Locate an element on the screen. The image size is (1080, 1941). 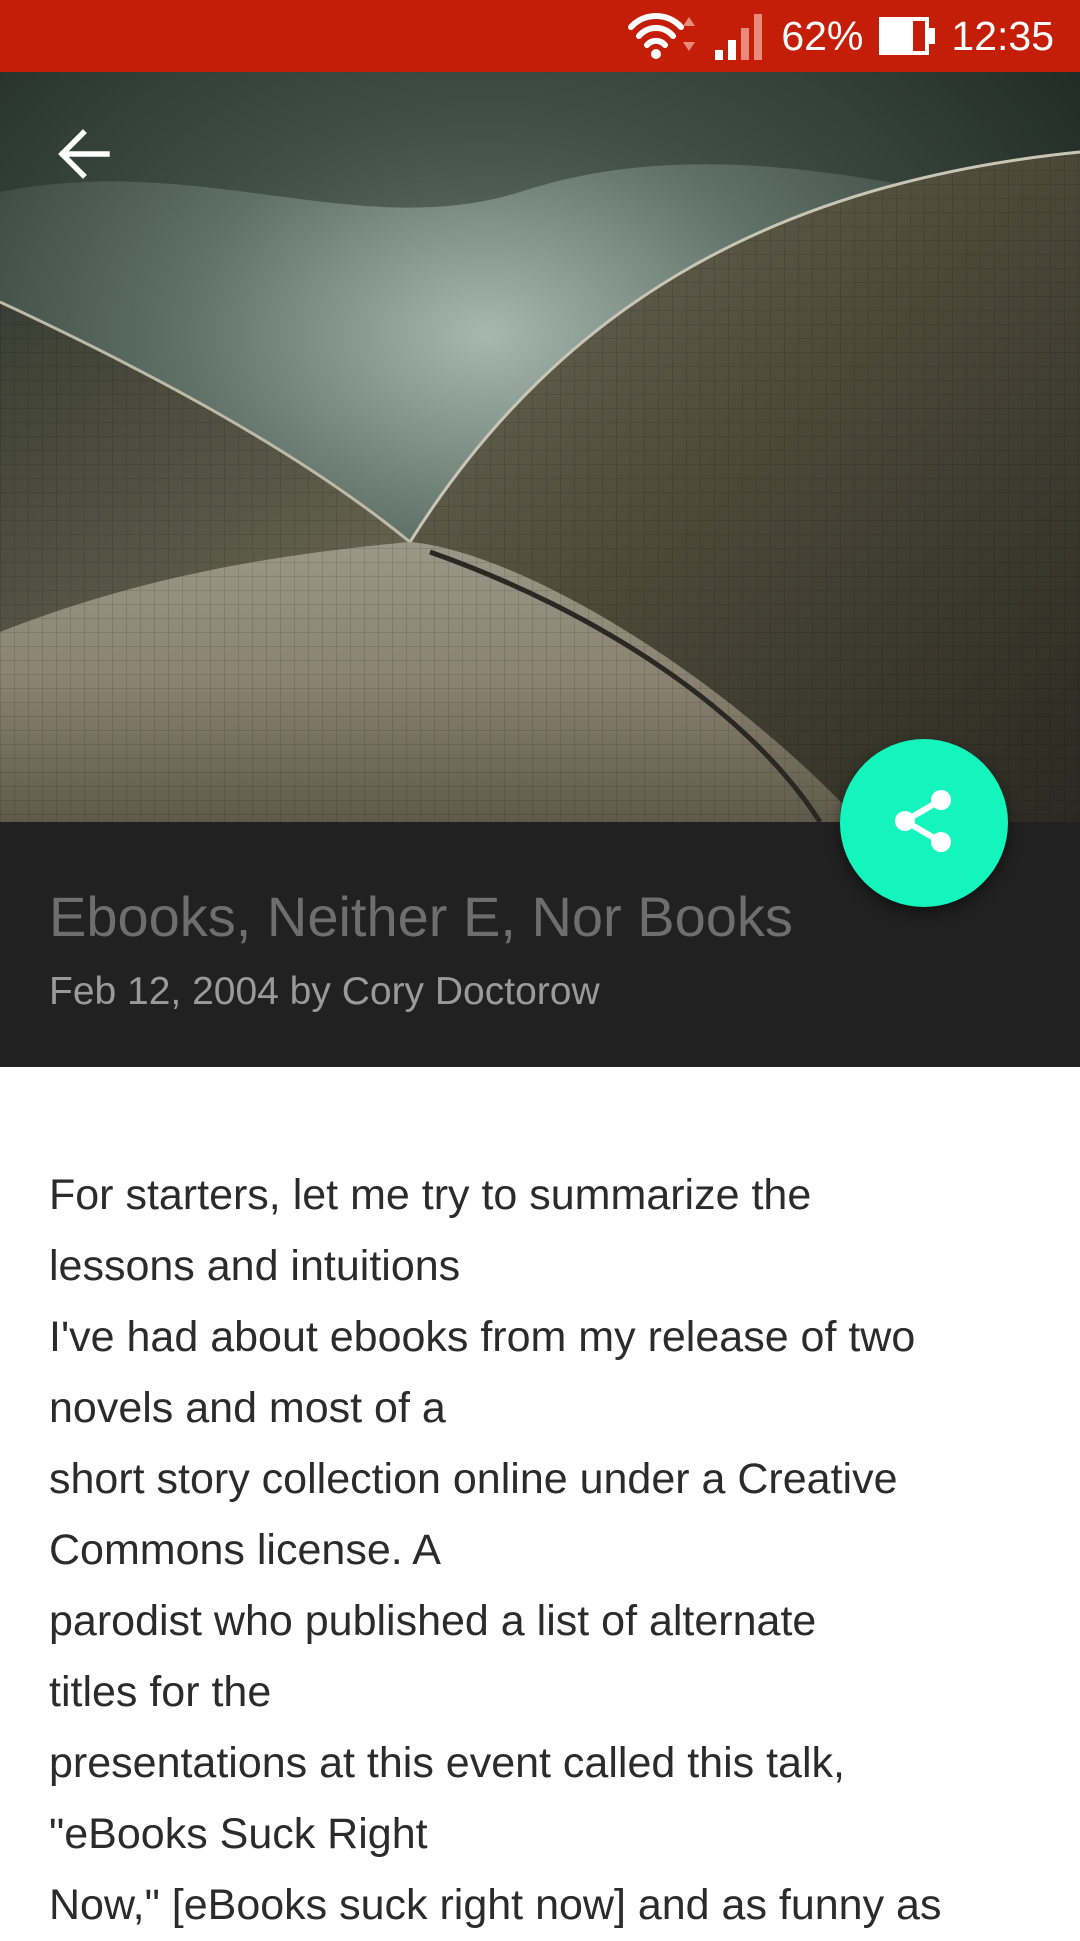
article-title: Ebooks, Neither E, Nor Books is located at coordinates (421, 916).